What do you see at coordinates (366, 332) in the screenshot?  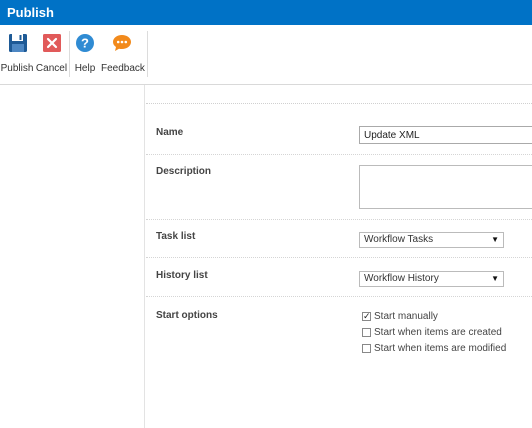 I see `start-on-create-checkbox` at bounding box center [366, 332].